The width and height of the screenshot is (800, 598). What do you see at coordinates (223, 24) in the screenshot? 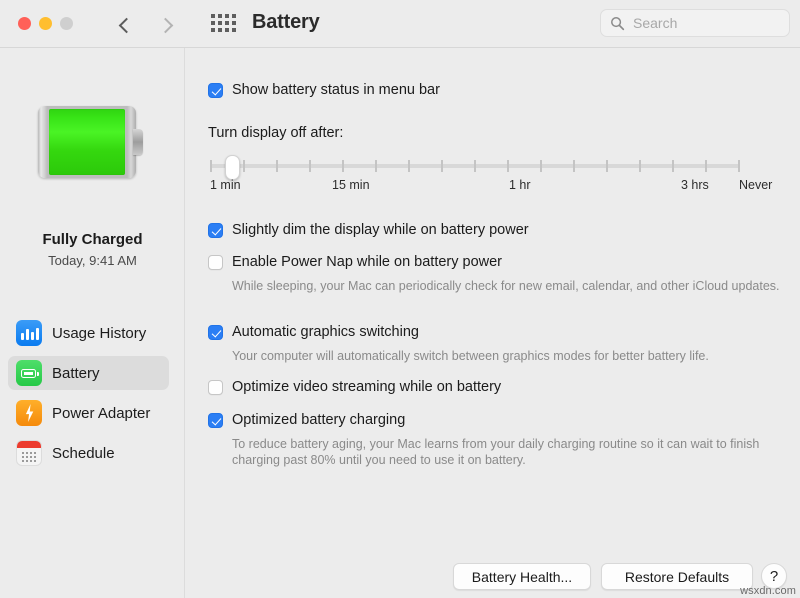
I see `show-all-grid-icon` at bounding box center [223, 24].